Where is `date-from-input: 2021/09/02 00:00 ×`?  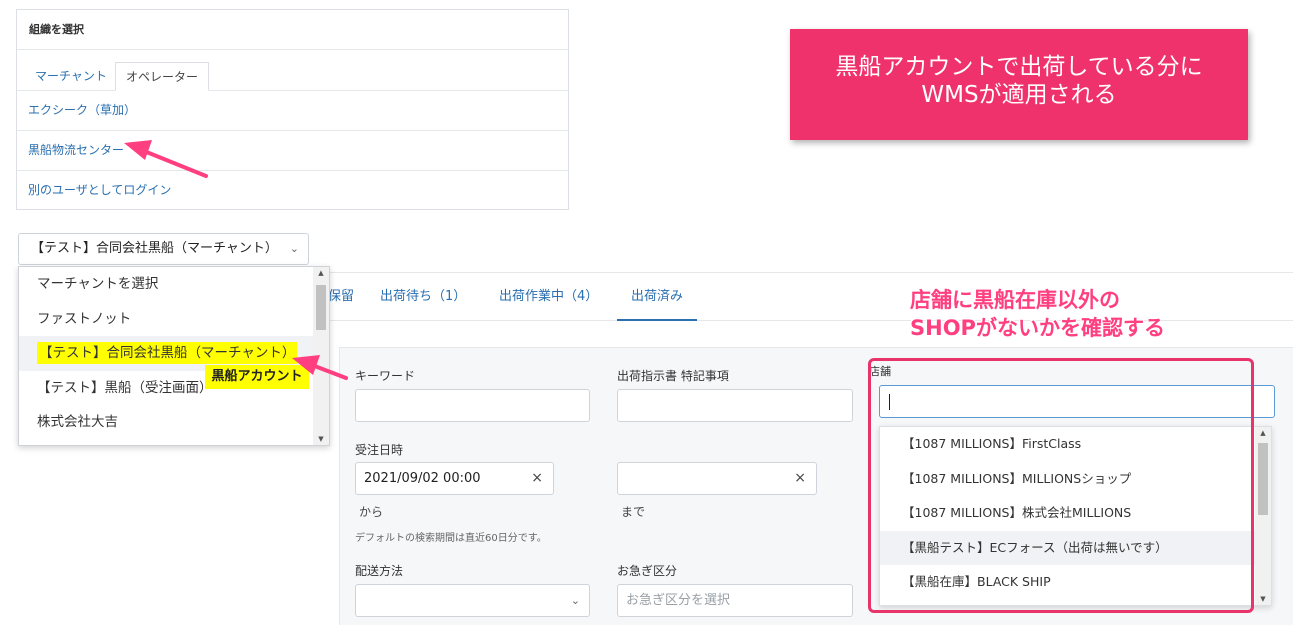 date-from-input: 2021/09/02 00:00 × is located at coordinates (454, 478).